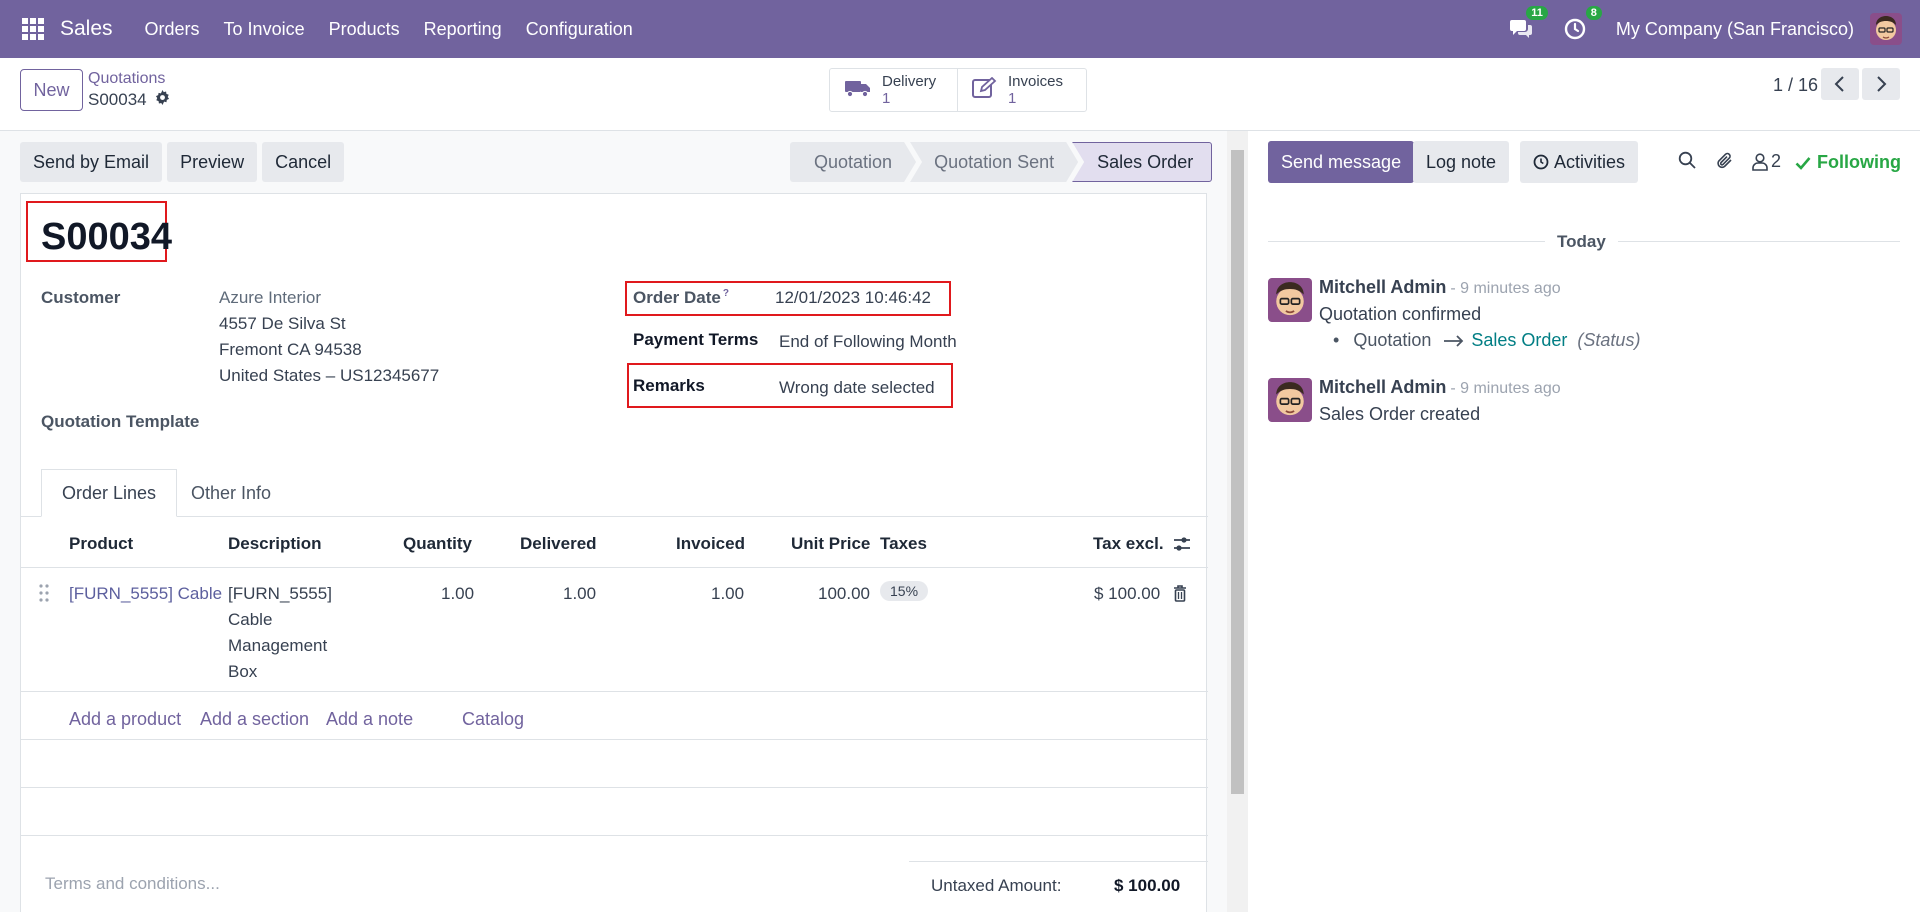 The image size is (1920, 912). What do you see at coordinates (996, 885) in the screenshot?
I see `untaxed-amount-label: Untaxed Amount:` at bounding box center [996, 885].